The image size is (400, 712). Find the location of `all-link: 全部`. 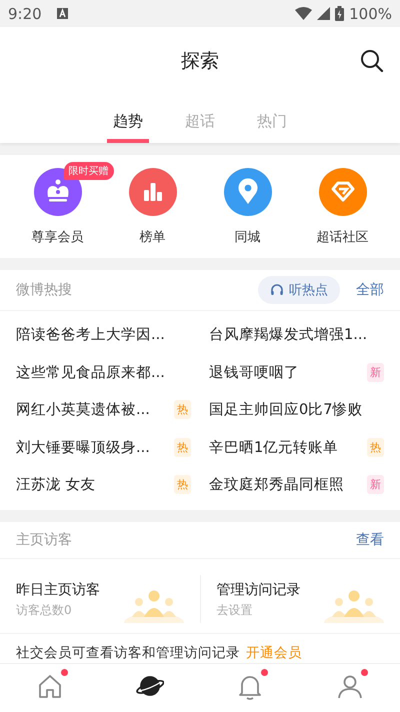

all-link: 全部 is located at coordinates (370, 290).